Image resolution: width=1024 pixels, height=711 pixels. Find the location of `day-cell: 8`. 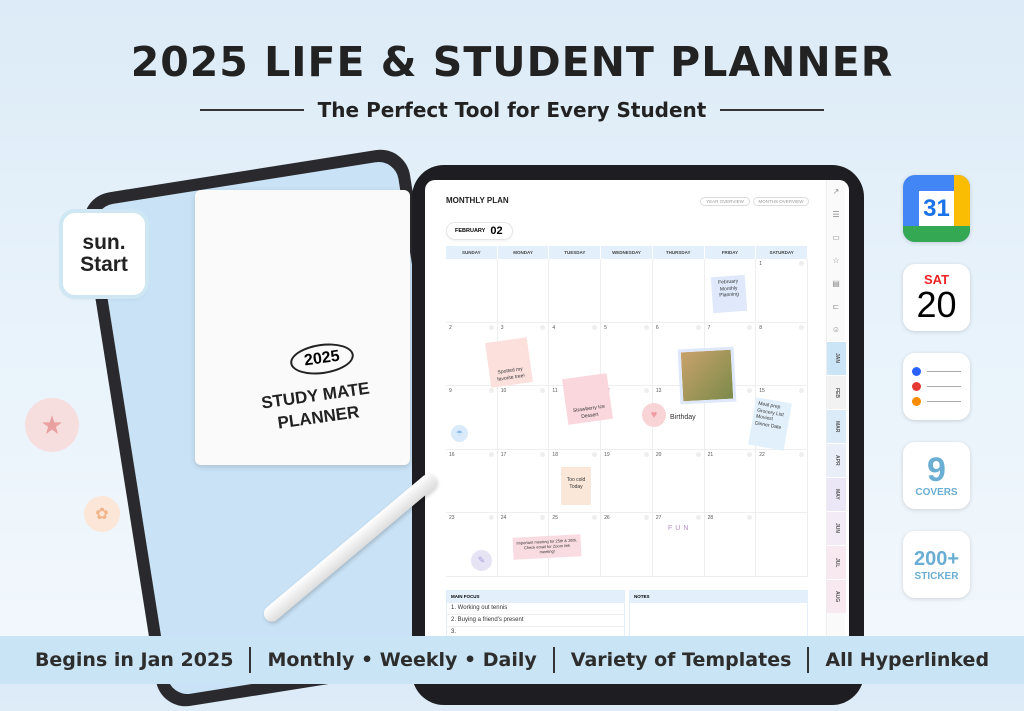

day-cell: 8 is located at coordinates (782, 354).